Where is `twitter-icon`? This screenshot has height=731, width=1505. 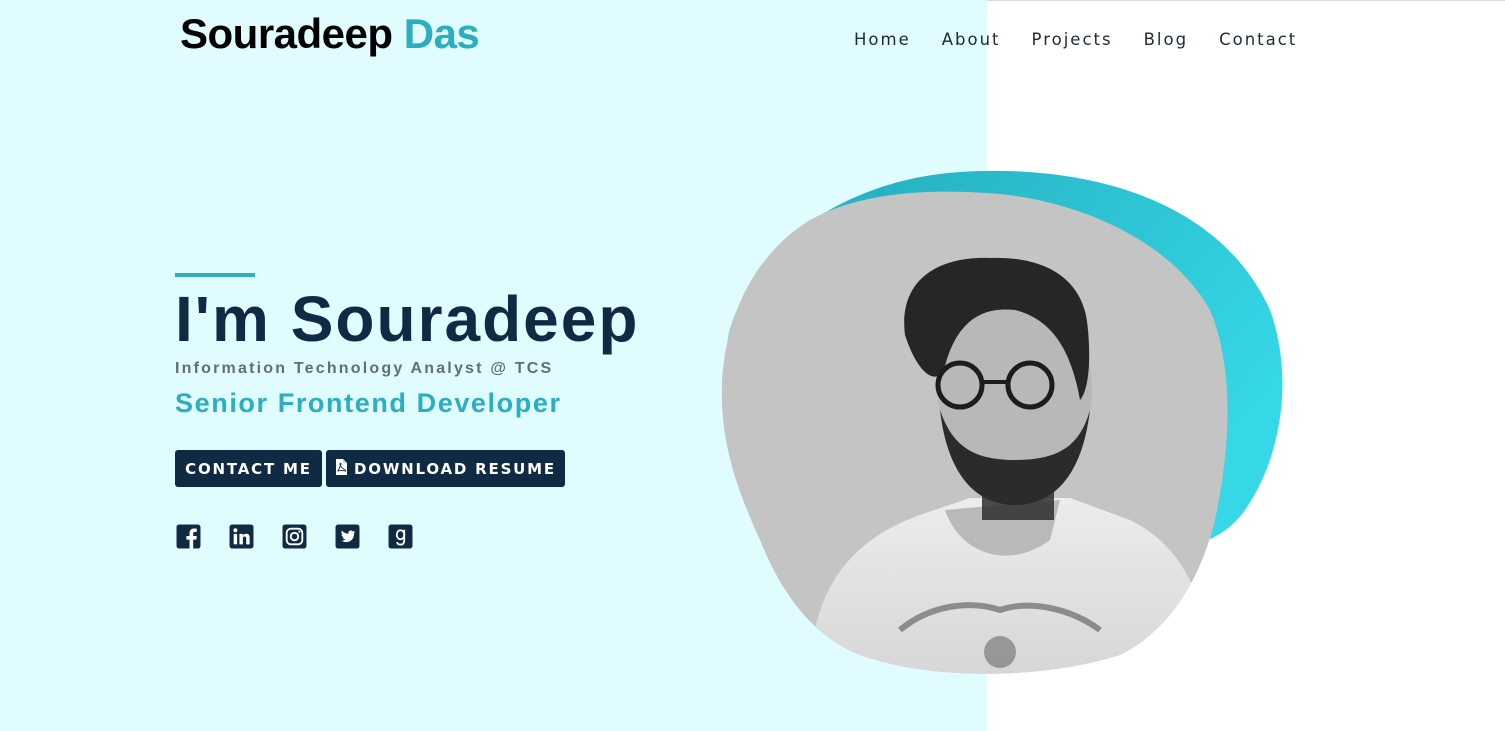 twitter-icon is located at coordinates (347, 536).